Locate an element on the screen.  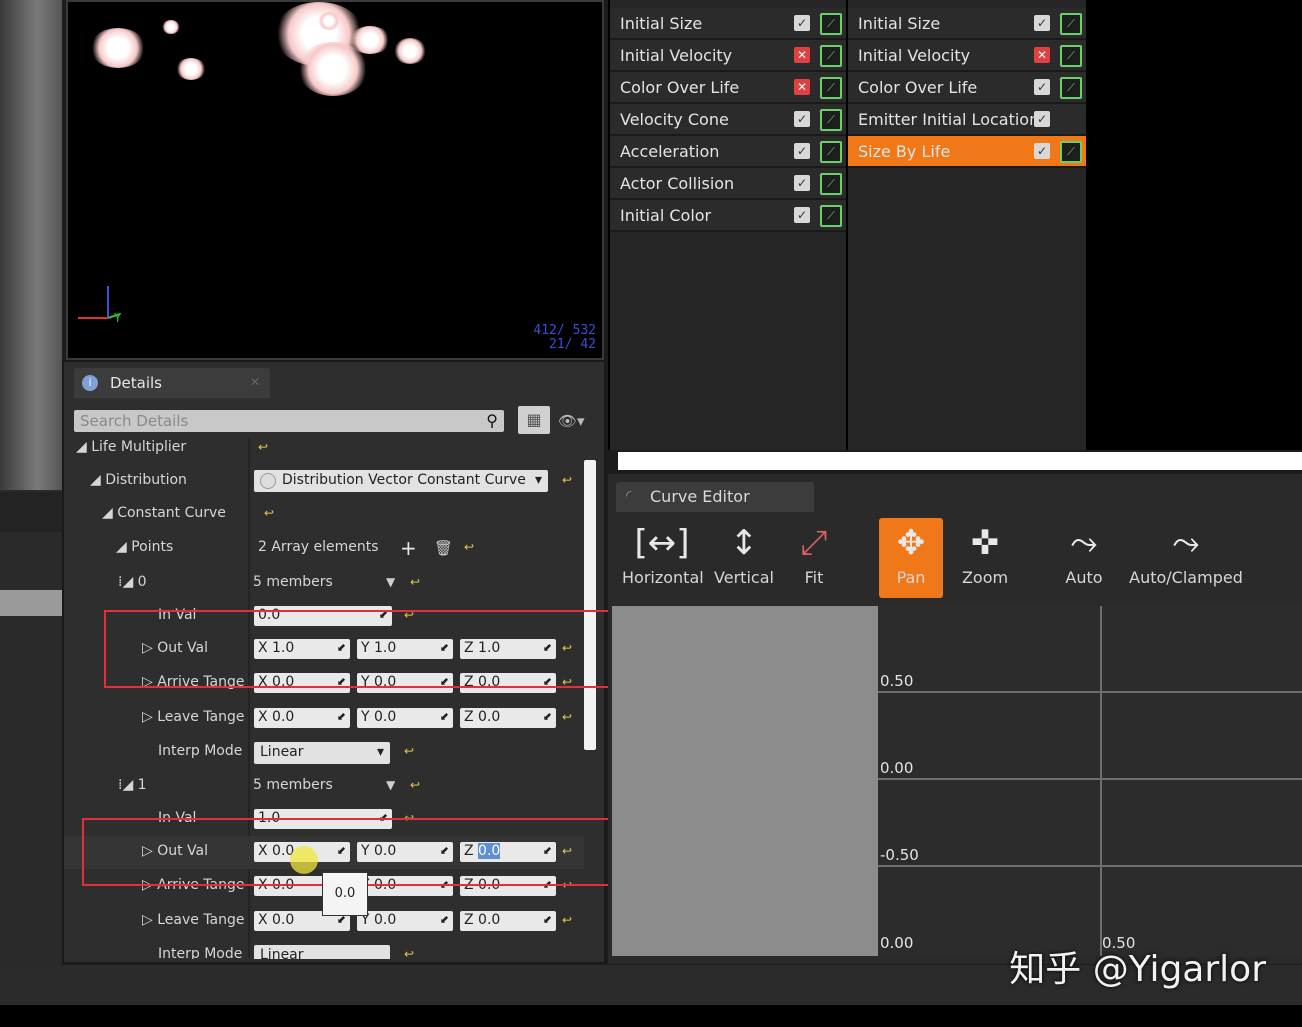
particle-viewport: Y 412/ 532 21/ 42 is located at coordinates (335, 180).